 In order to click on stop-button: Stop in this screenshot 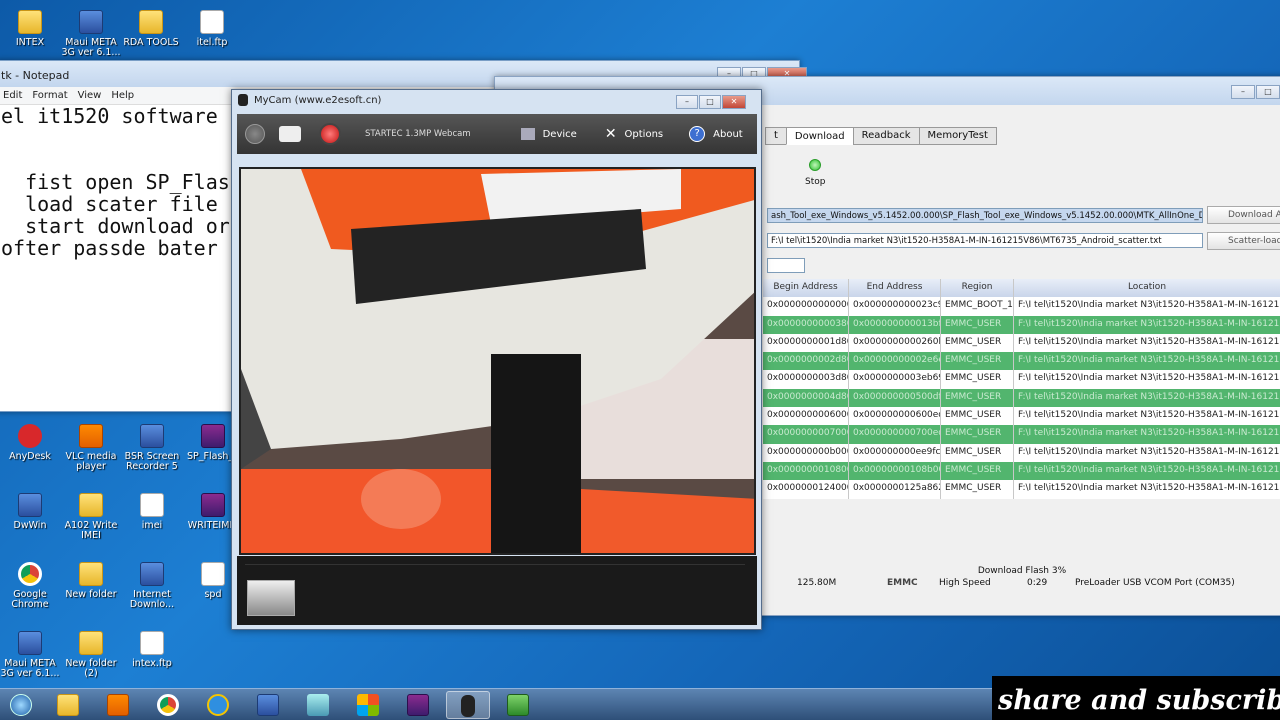, I will do `click(815, 173)`.